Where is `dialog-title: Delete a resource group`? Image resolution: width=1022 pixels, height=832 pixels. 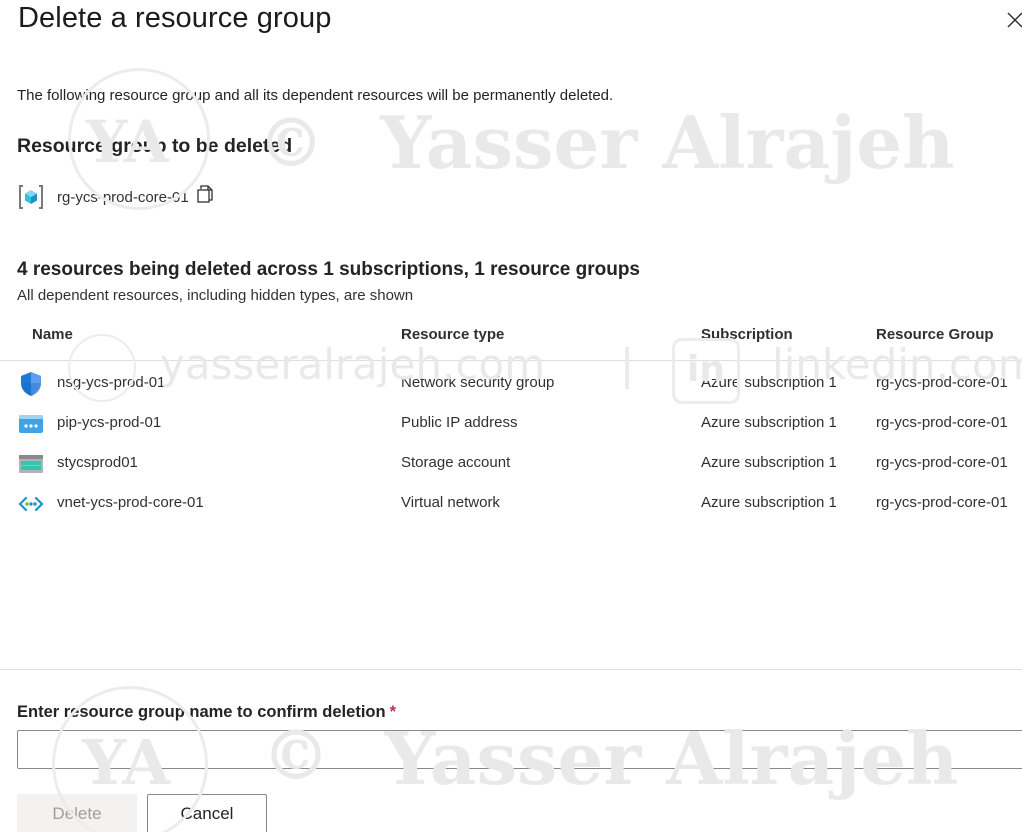 dialog-title: Delete a resource group is located at coordinates (175, 18).